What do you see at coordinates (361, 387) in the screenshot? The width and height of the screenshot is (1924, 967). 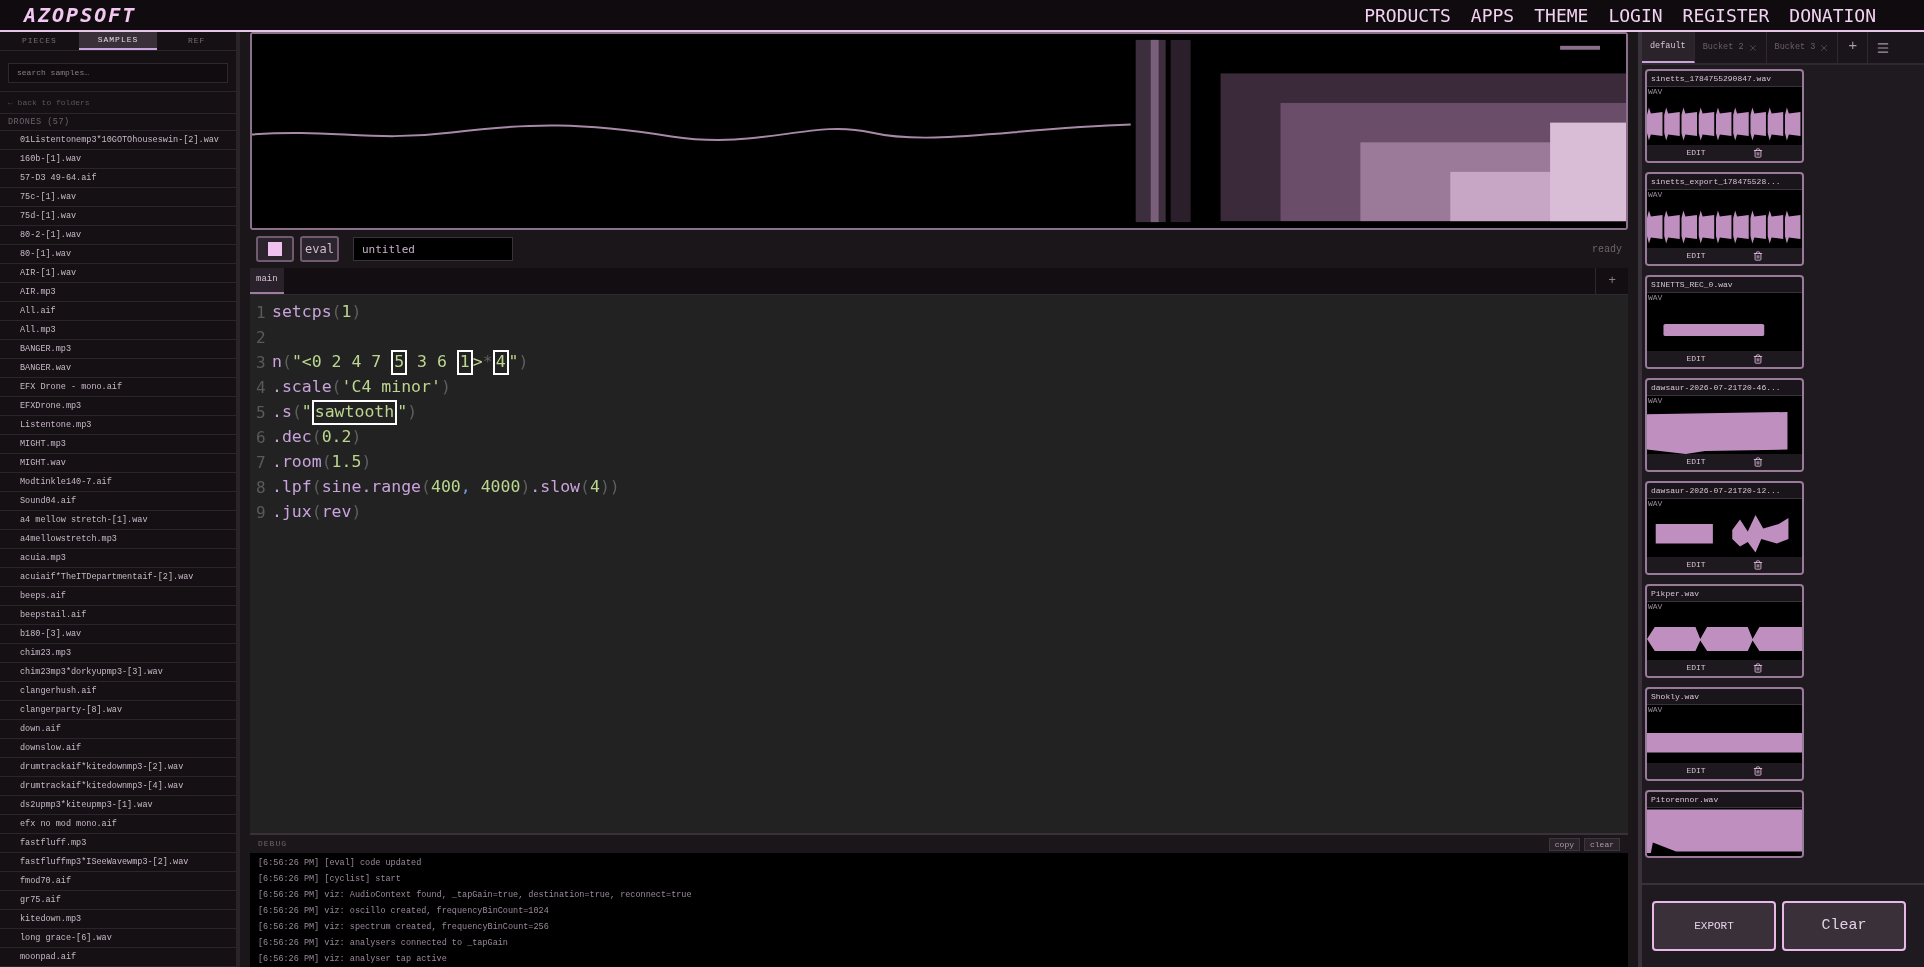 I see `code-line: .scale('C4 minor')` at bounding box center [361, 387].